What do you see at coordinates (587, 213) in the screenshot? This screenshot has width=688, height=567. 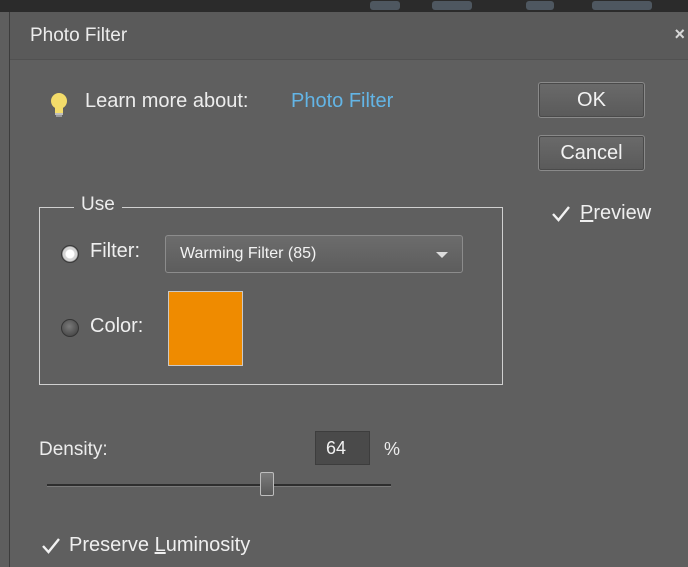 I see `preview-mnemonic: P` at bounding box center [587, 213].